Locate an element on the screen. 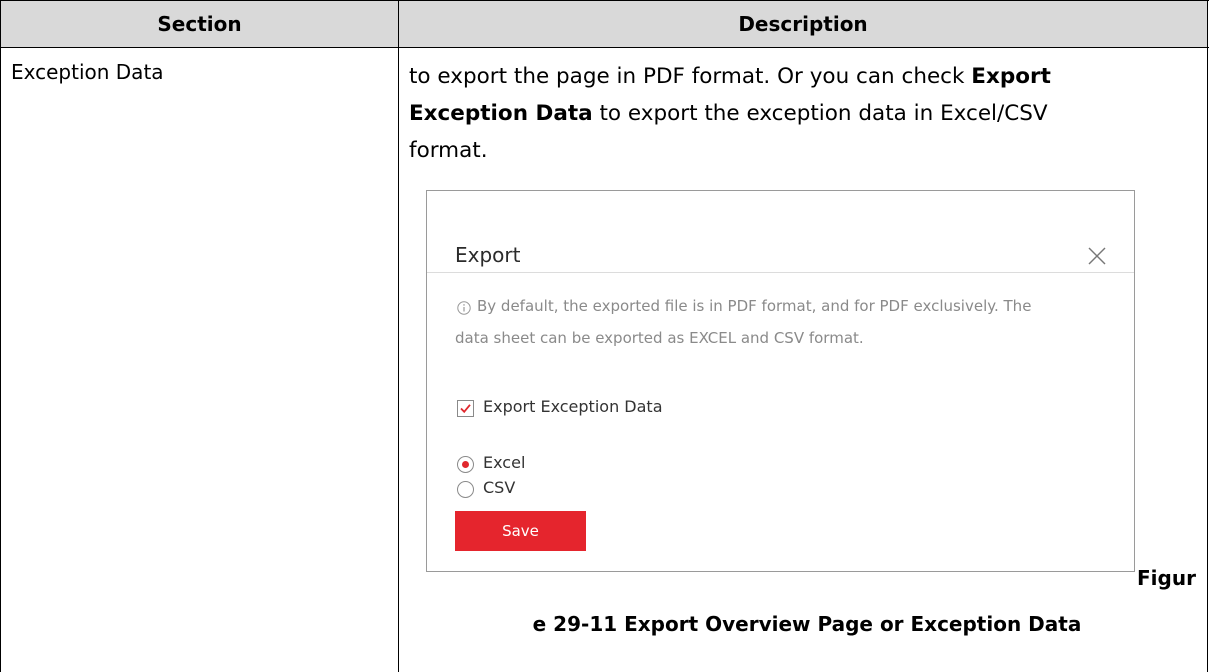  export-exception-checkbox is located at coordinates (465, 408).